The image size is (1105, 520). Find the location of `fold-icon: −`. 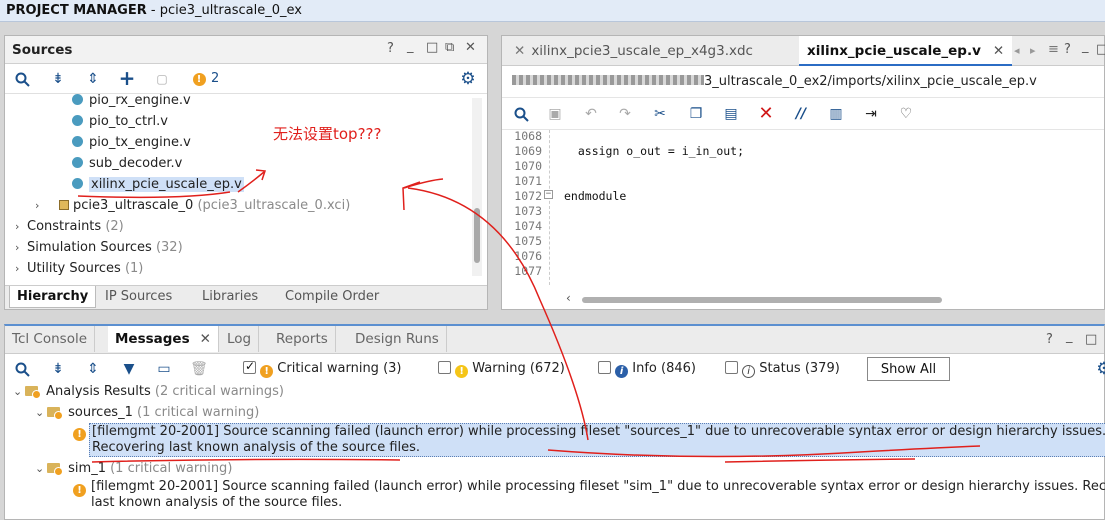

fold-icon: − is located at coordinates (548, 194).